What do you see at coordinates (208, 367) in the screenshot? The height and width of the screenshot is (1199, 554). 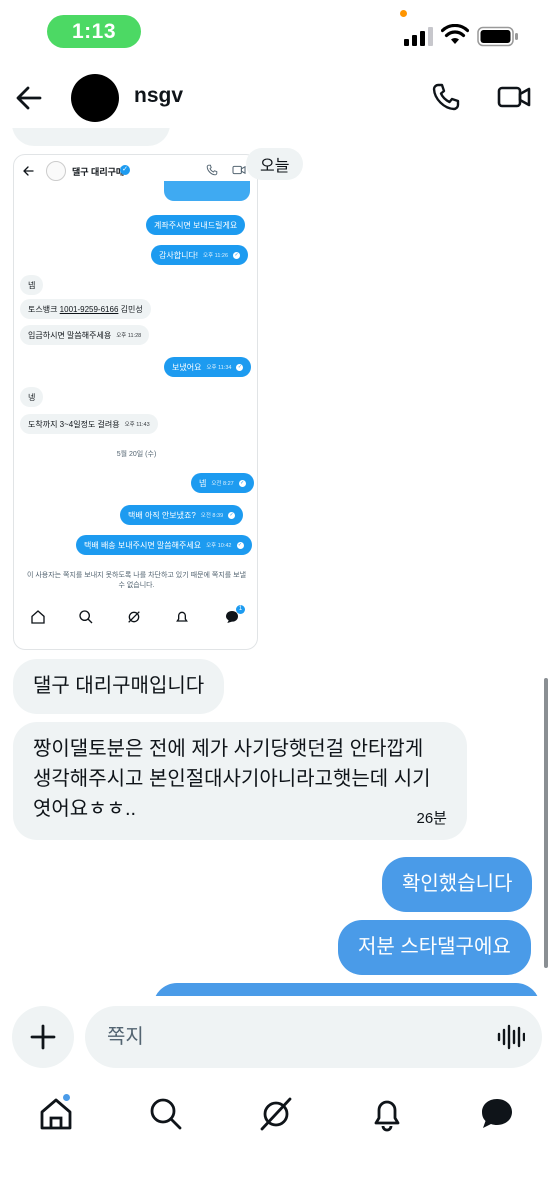 I see `attachment-message: 보냈어요 오후 11:34 ✓` at bounding box center [208, 367].